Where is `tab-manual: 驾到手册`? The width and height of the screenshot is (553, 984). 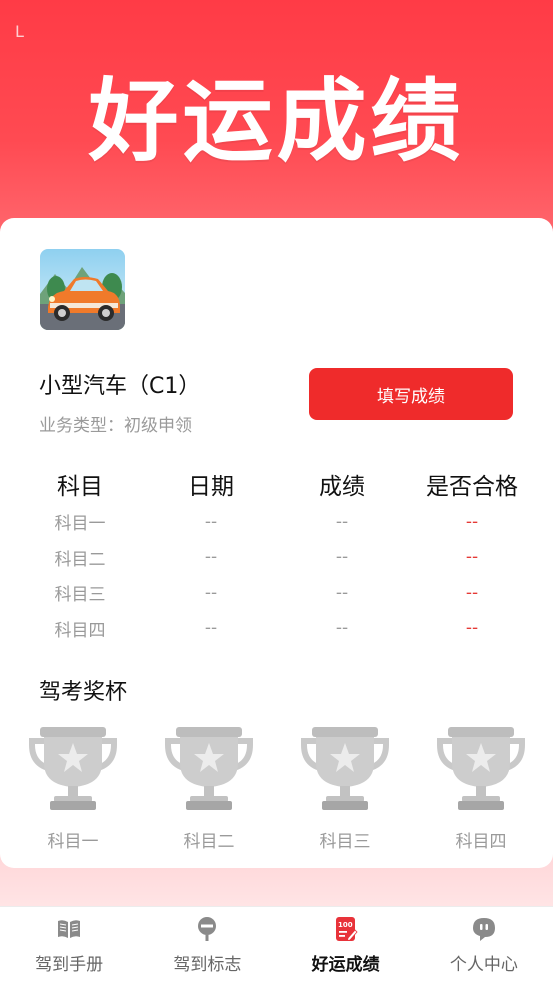 tab-manual: 驾到手册 is located at coordinates (69, 945).